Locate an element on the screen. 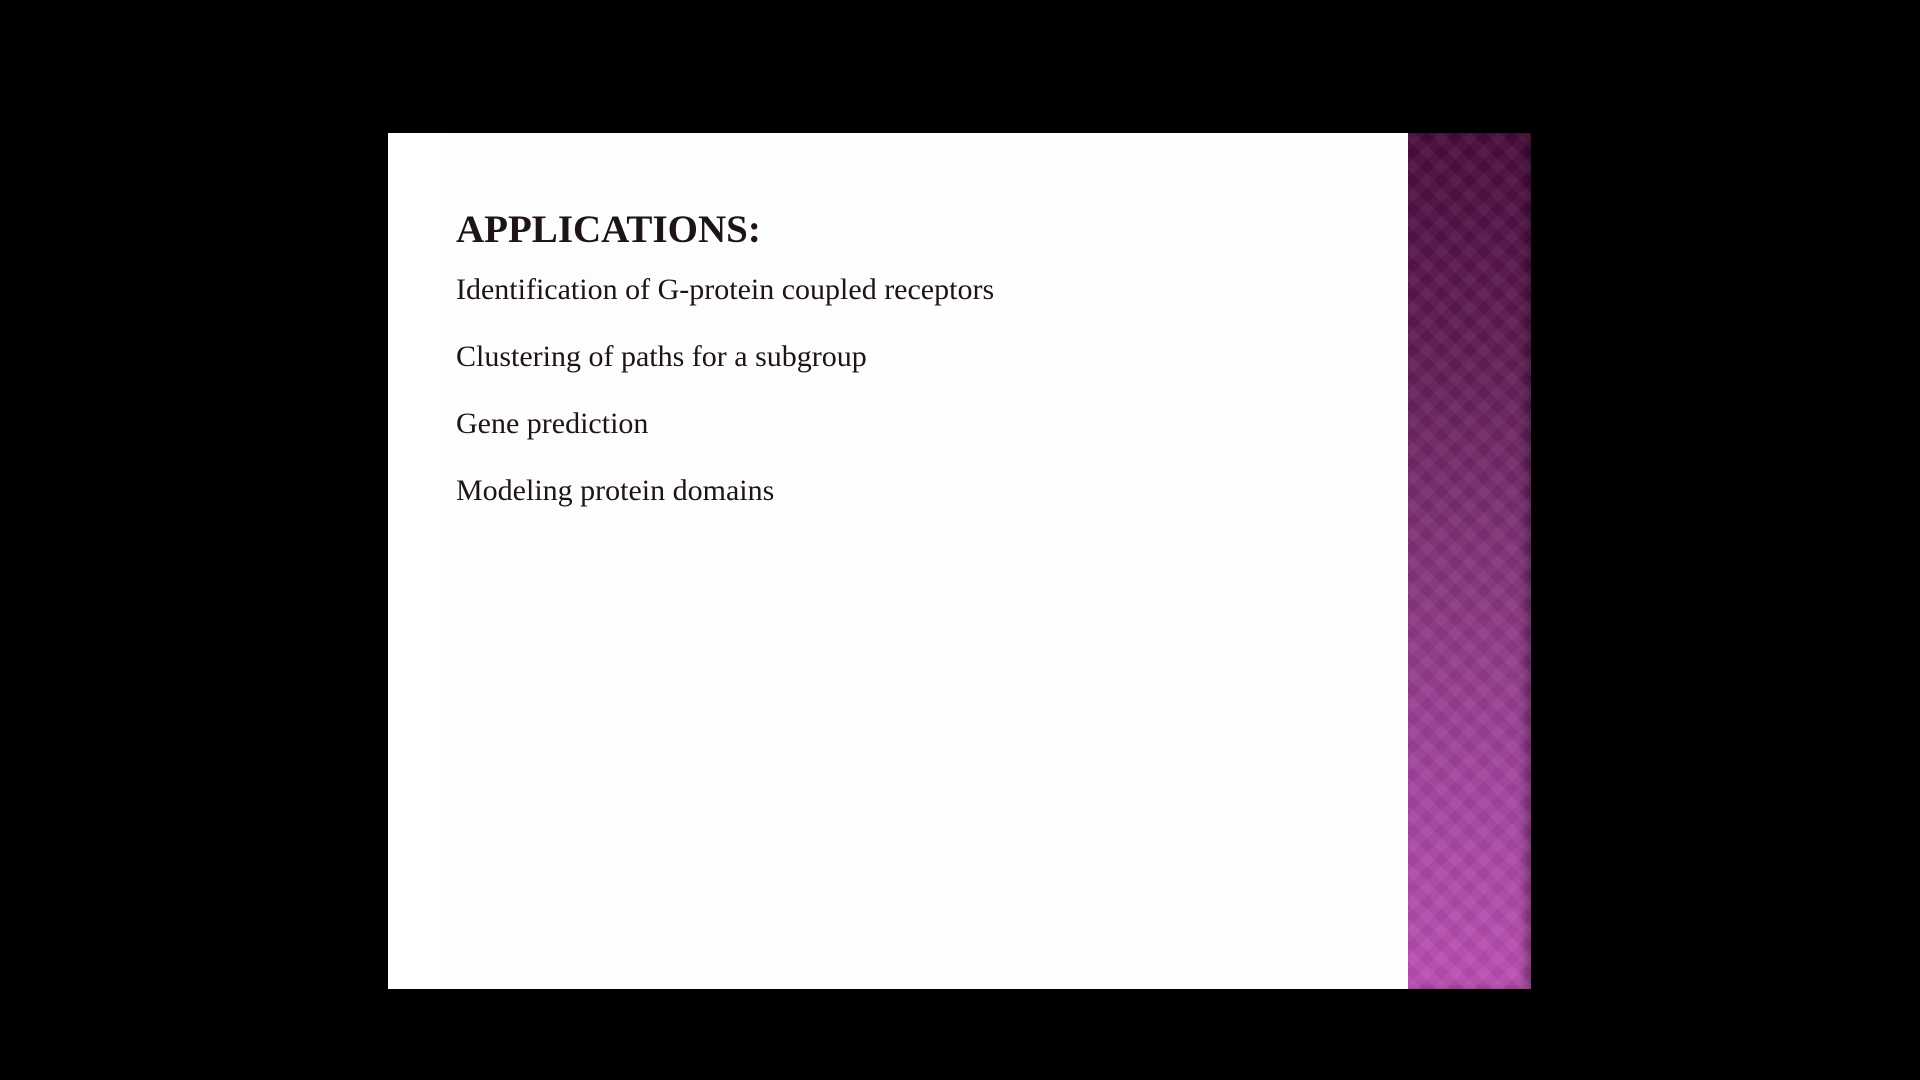  decorative-side-bar is located at coordinates (1469, 561).